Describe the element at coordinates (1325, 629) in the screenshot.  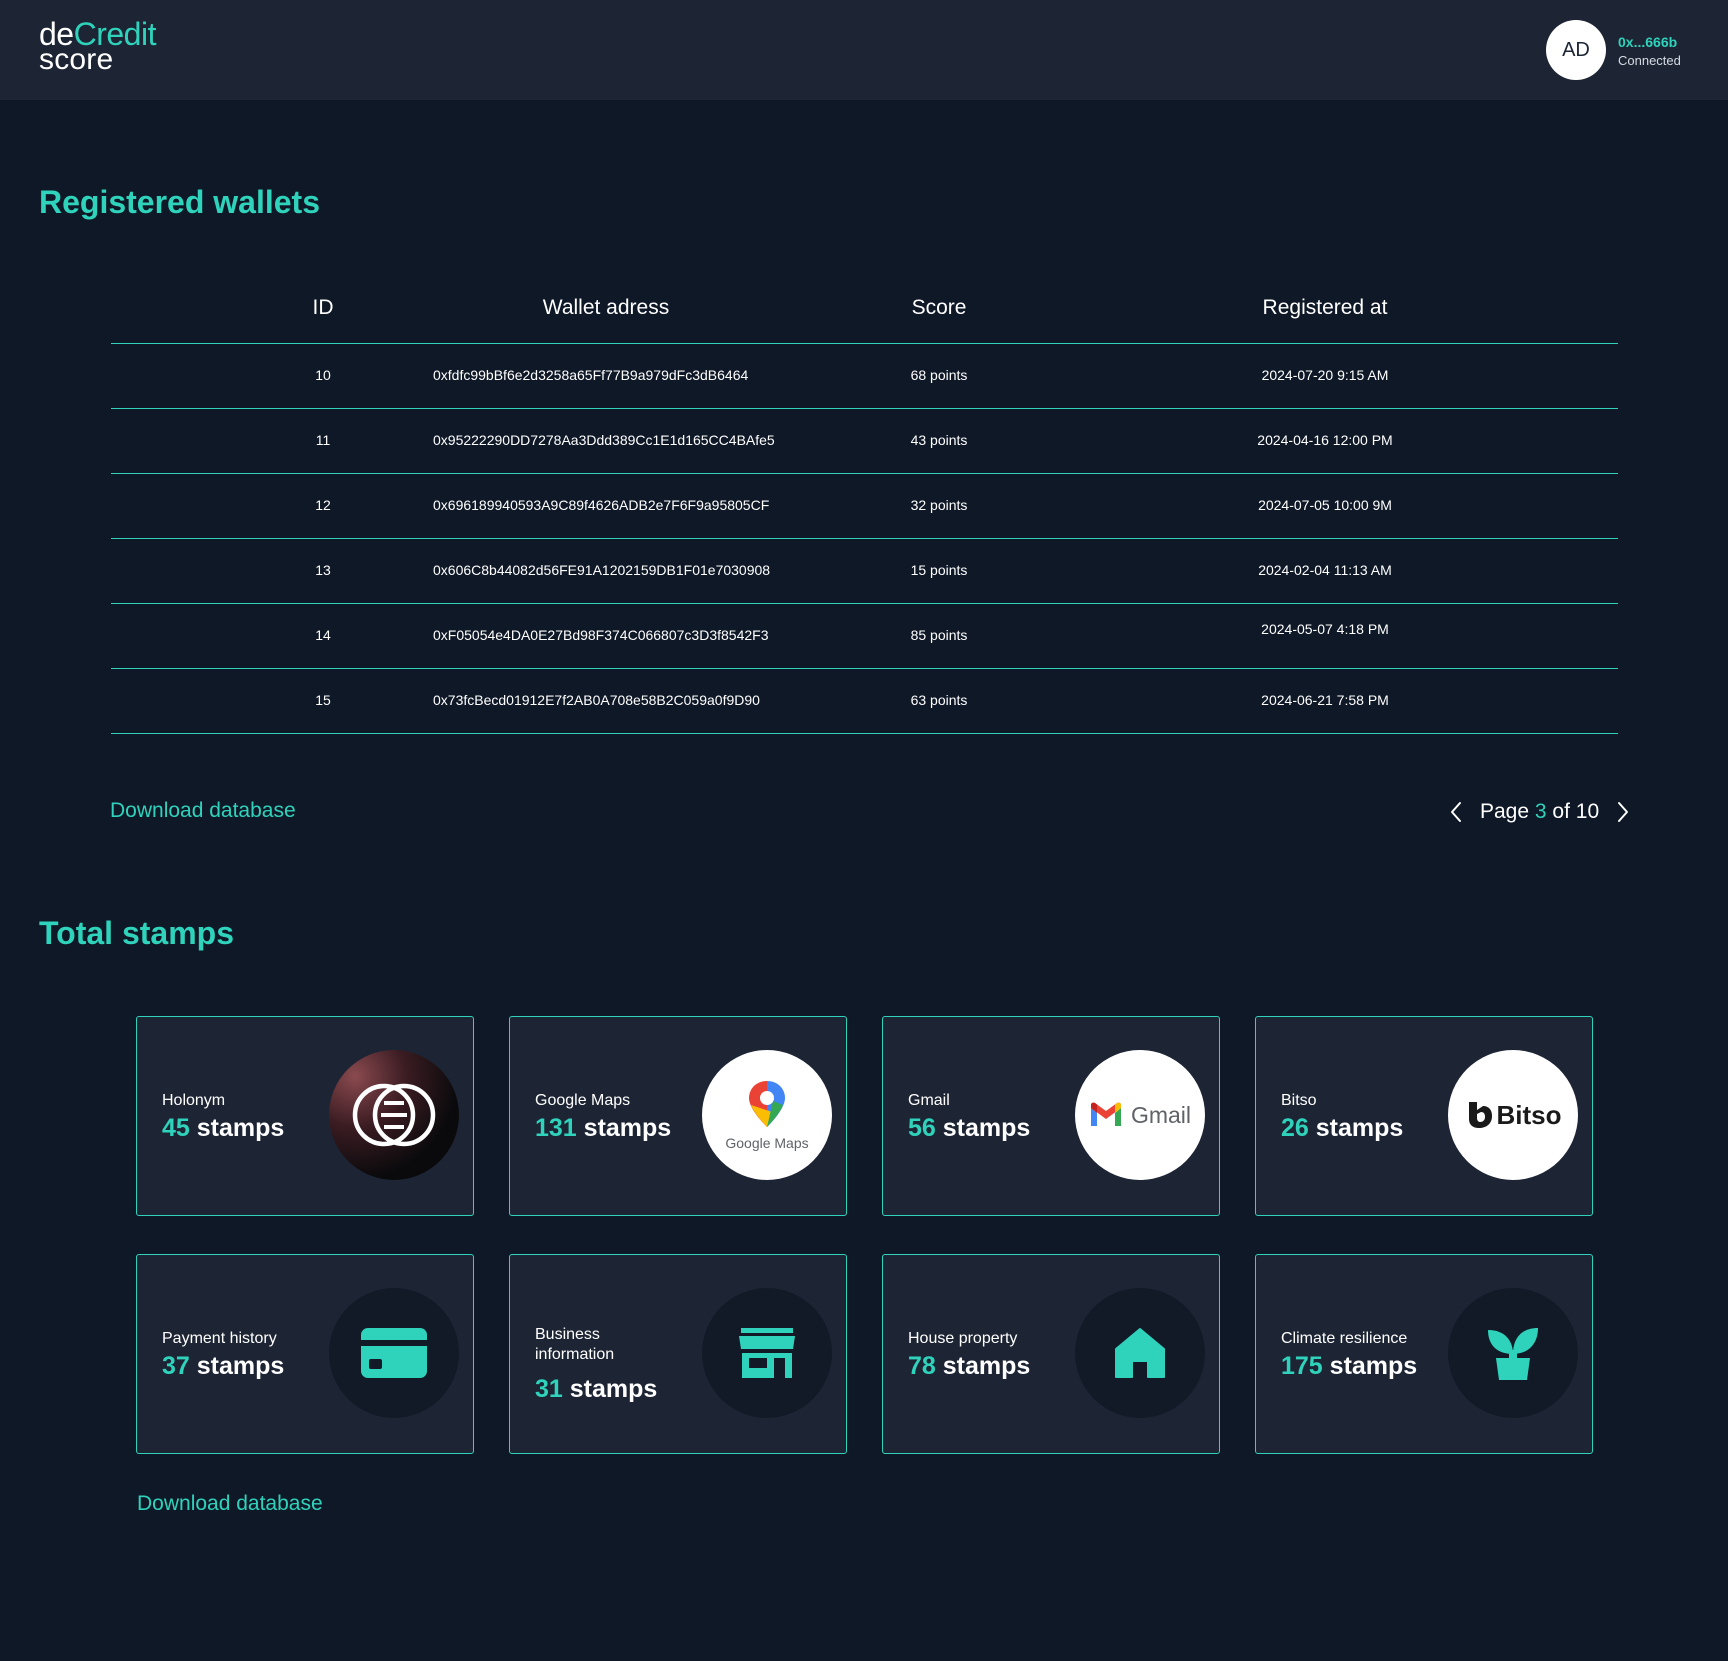
I see `cell-registered-at: 2024-05-07 4:18 PM` at that location.